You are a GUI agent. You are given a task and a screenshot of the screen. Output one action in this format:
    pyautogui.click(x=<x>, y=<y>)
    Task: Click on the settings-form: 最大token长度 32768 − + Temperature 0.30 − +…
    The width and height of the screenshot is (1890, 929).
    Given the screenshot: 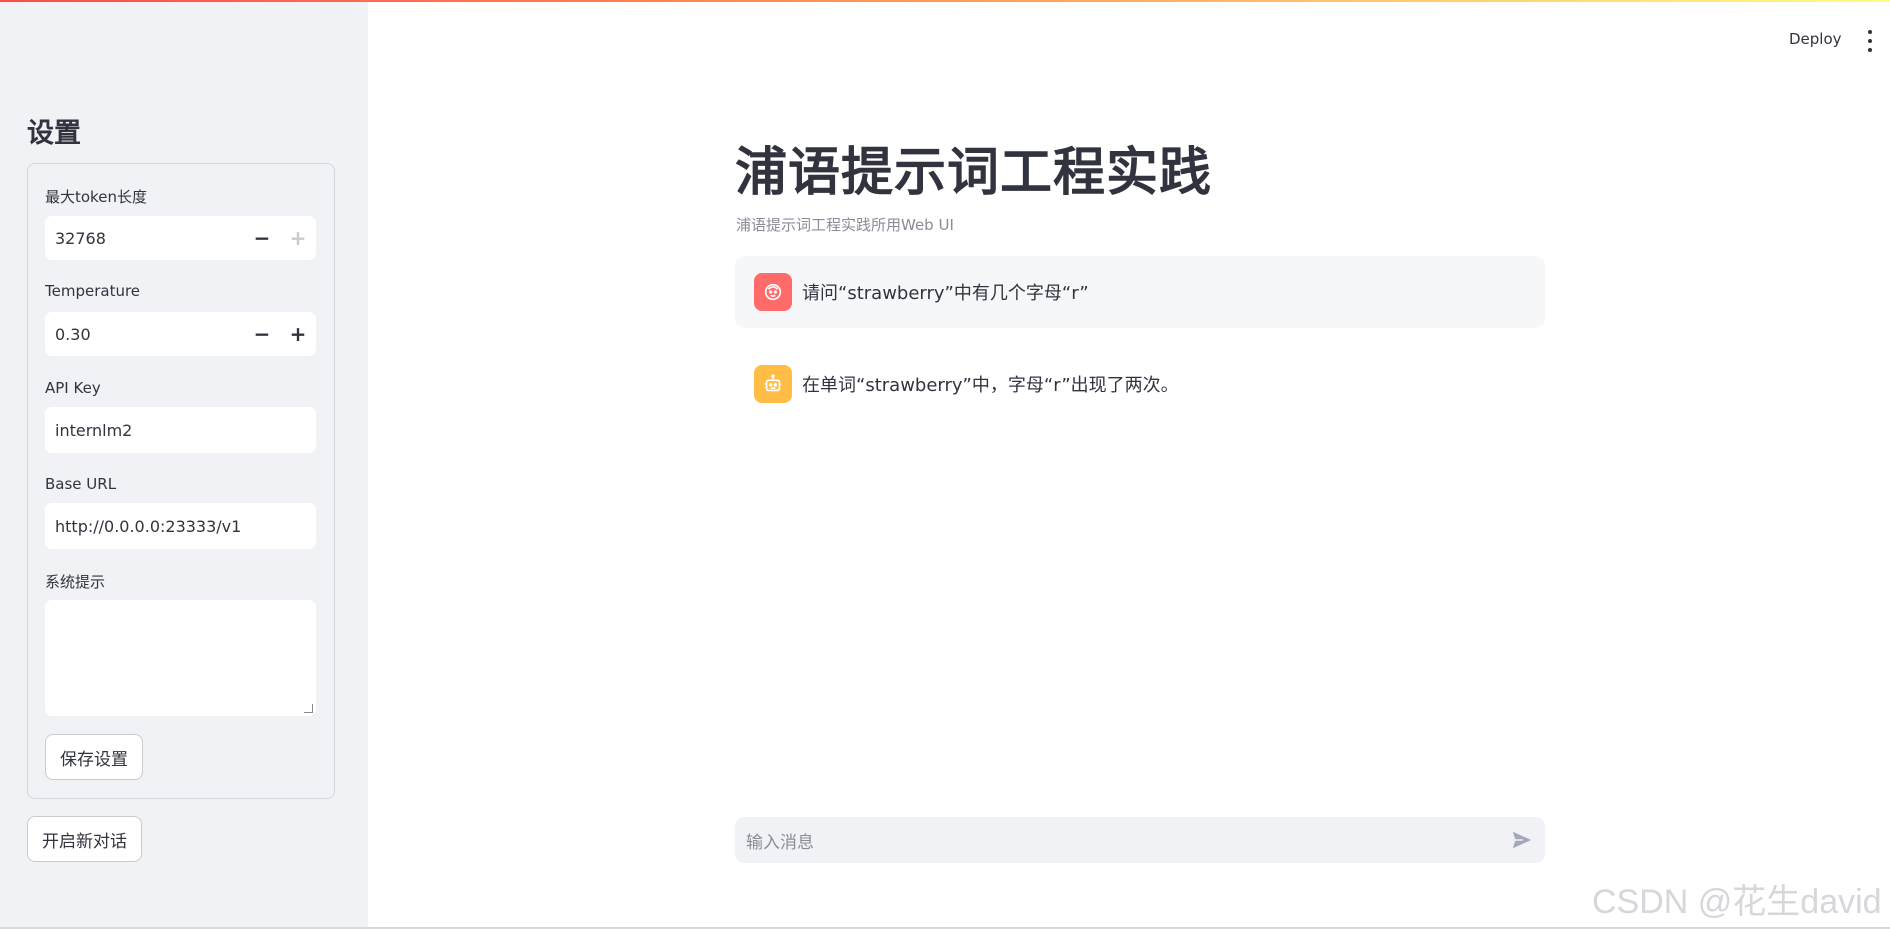 What is the action you would take?
    pyautogui.click(x=181, y=481)
    